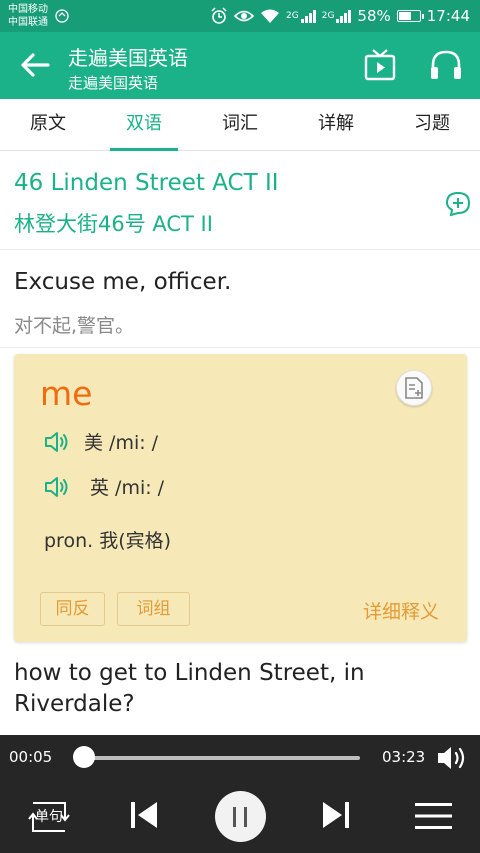 Image resolution: width=480 pixels, height=853 pixels. Describe the element at coordinates (270, 16) in the screenshot. I see `wifi-icon` at that location.